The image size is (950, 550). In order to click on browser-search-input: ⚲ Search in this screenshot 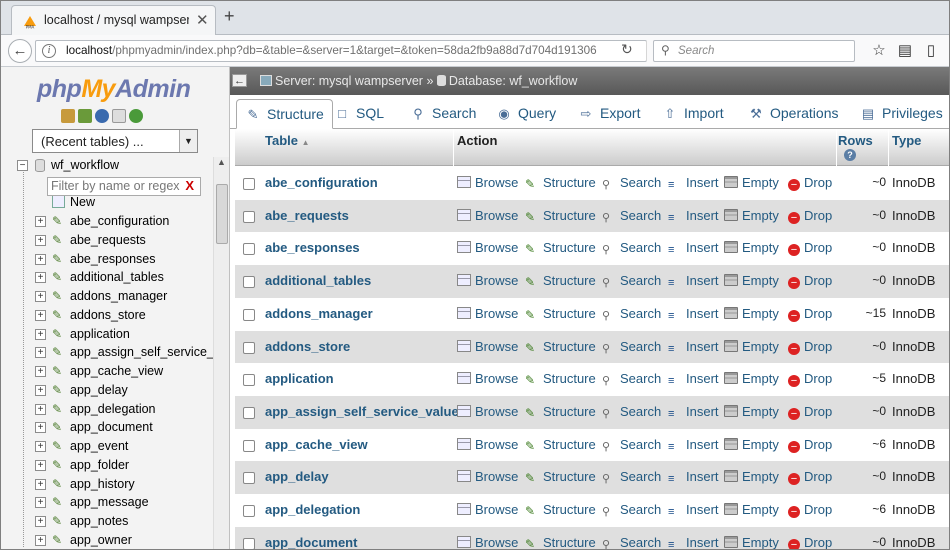, I will do `click(754, 51)`.